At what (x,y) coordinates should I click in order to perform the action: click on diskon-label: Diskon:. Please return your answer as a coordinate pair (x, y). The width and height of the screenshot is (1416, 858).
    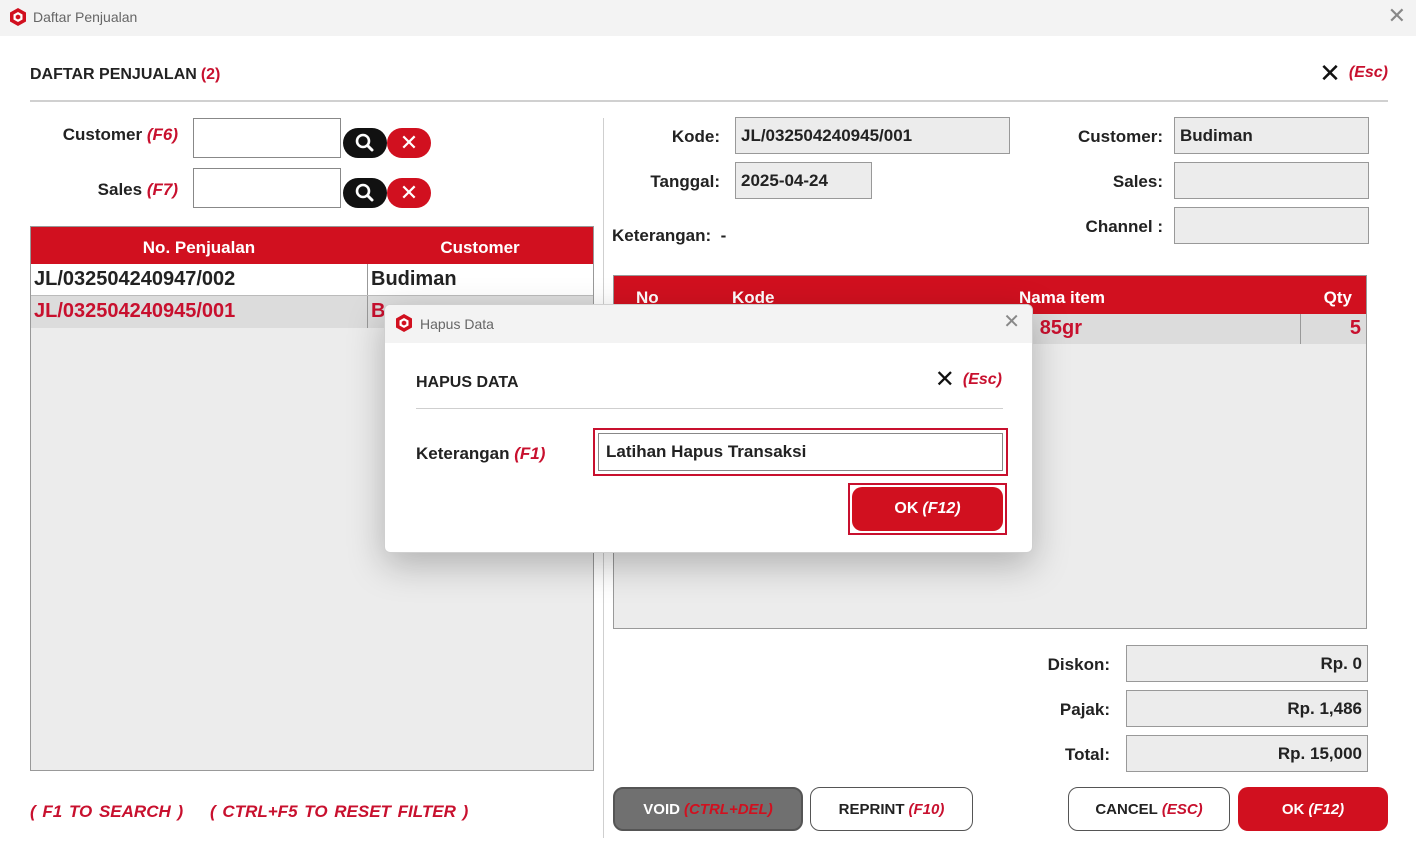
    Looking at the image, I should click on (1078, 664).